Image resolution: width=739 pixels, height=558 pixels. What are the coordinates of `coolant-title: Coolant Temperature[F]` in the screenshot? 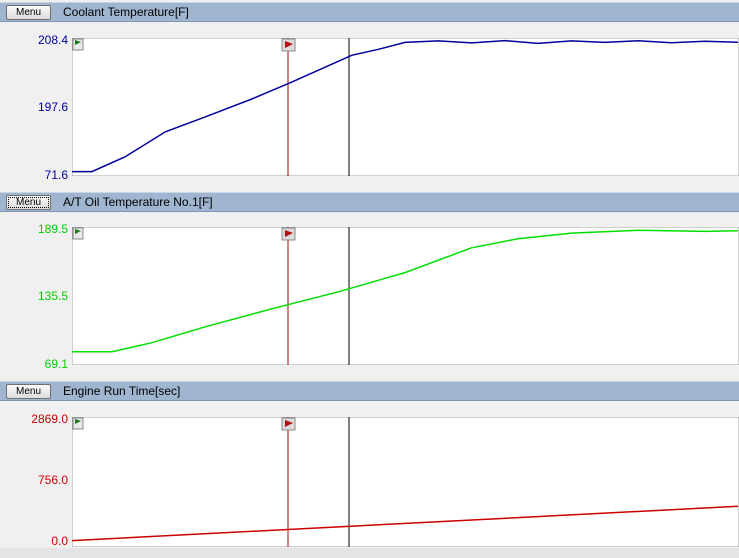 It's located at (126, 12).